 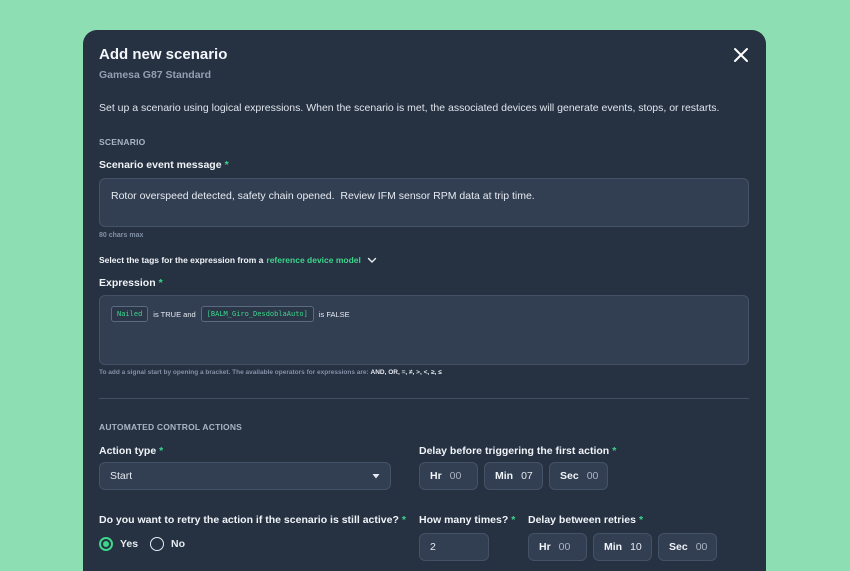 I want to click on action-type-select: Start, so click(x=245, y=476).